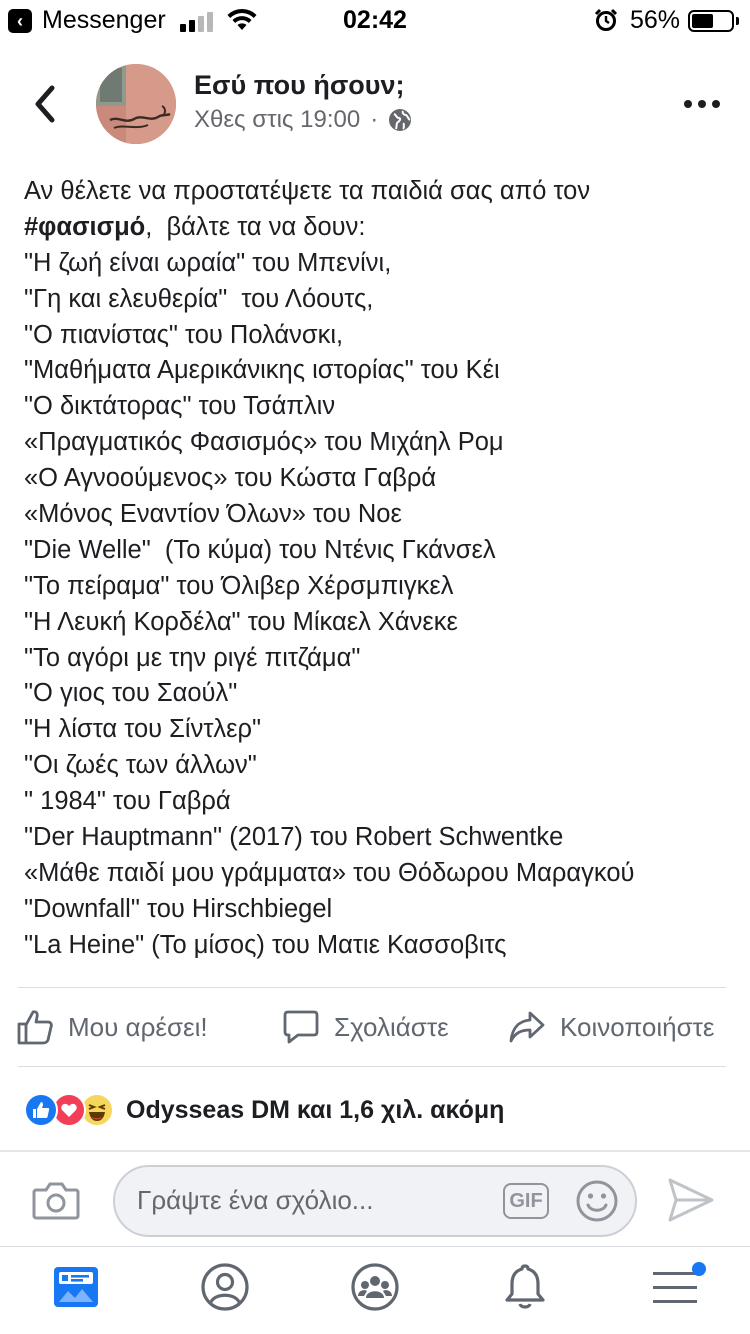 The height and width of the screenshot is (1334, 750). What do you see at coordinates (375, 20) in the screenshot?
I see `status-bar: ‹ Messenger 02:42 56%` at bounding box center [375, 20].